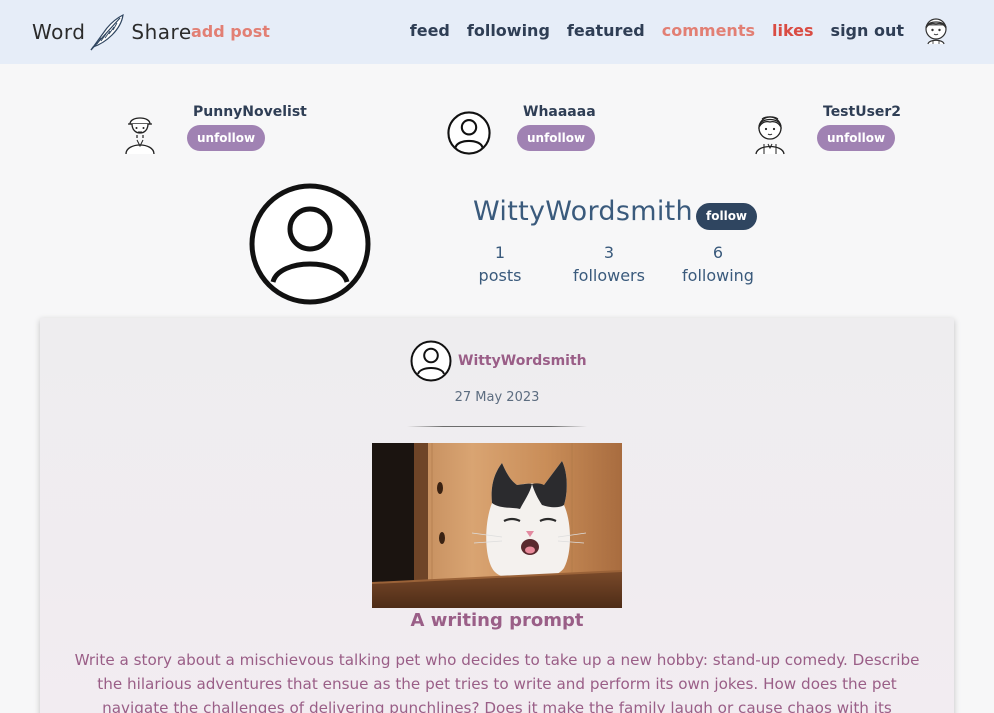 The image size is (994, 713). Describe the element at coordinates (497, 397) in the screenshot. I see `post-date: 27 May 2023` at that location.